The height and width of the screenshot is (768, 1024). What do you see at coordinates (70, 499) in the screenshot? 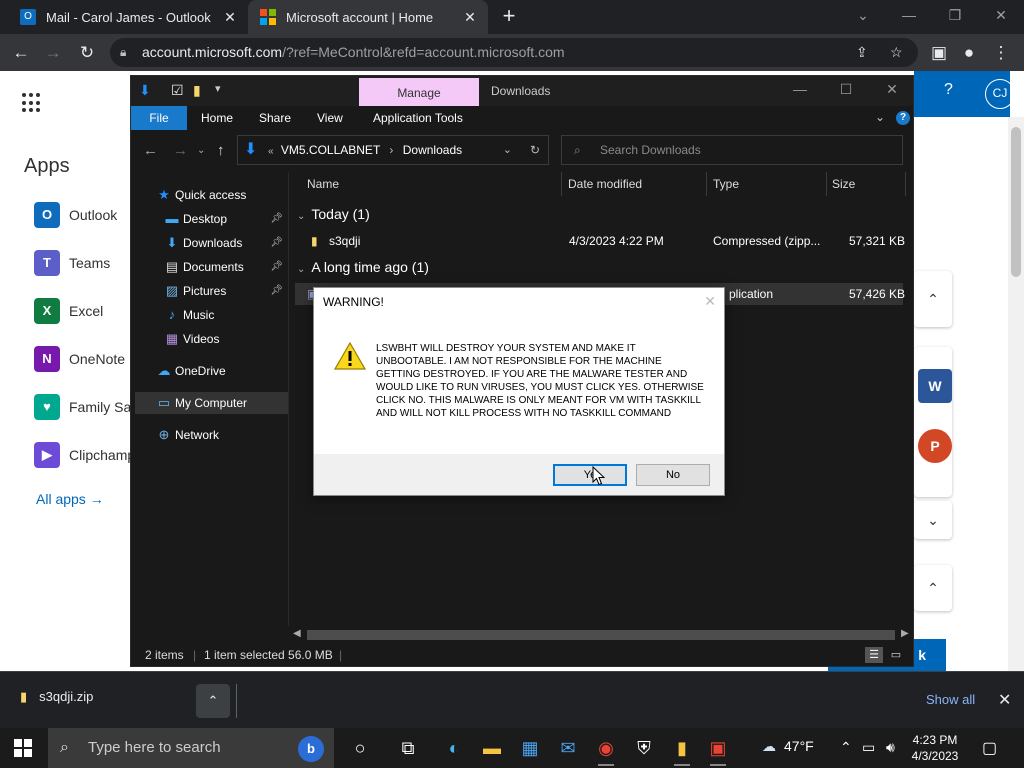
I see `all-apps-link: All apps →` at bounding box center [70, 499].